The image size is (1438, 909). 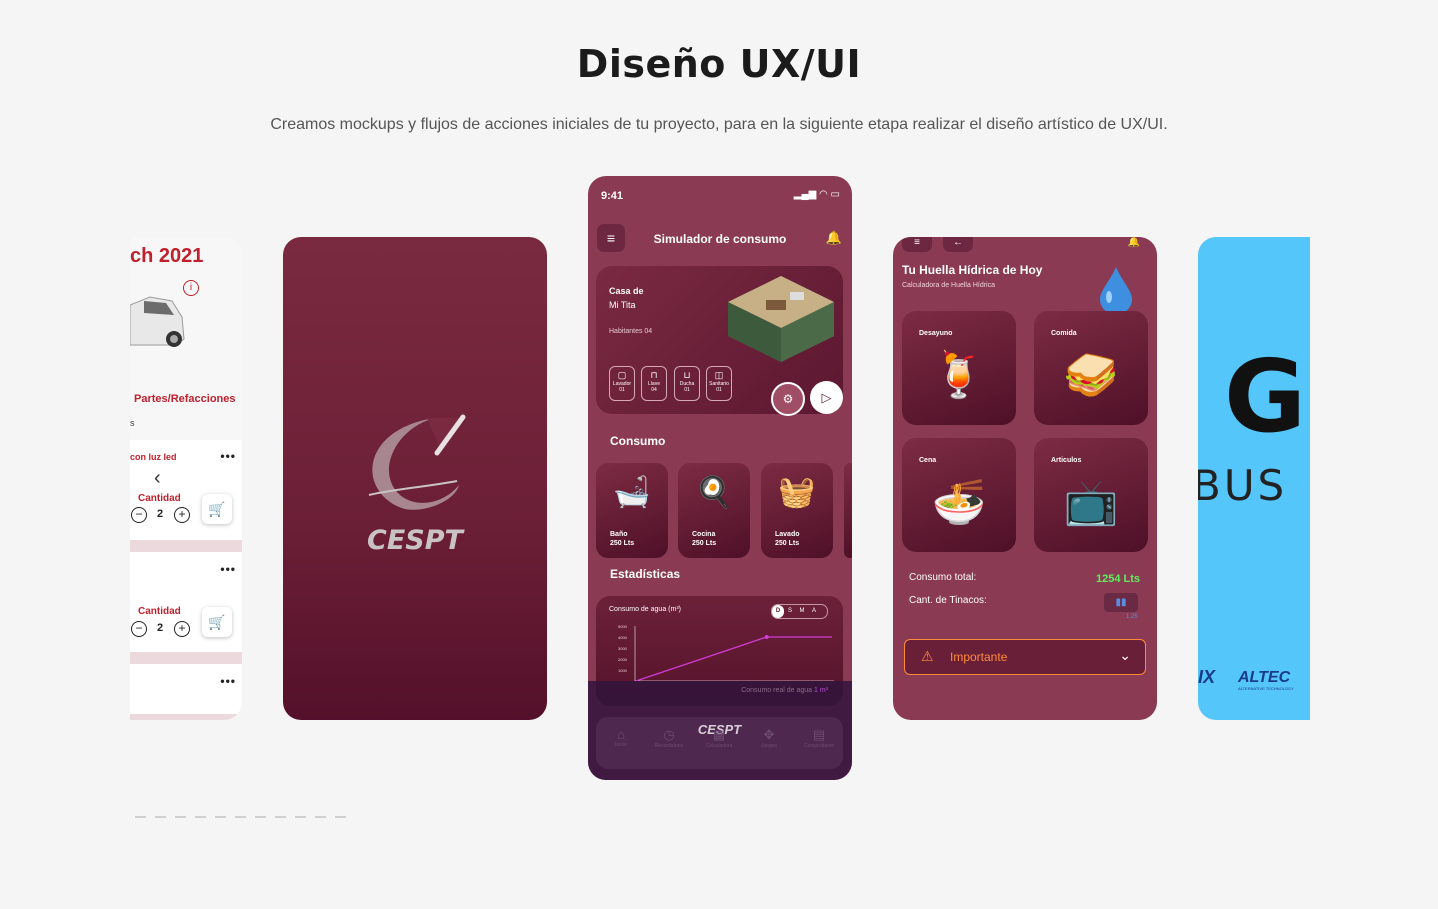 I want to click on washer-icon: ▢, so click(x=622, y=375).